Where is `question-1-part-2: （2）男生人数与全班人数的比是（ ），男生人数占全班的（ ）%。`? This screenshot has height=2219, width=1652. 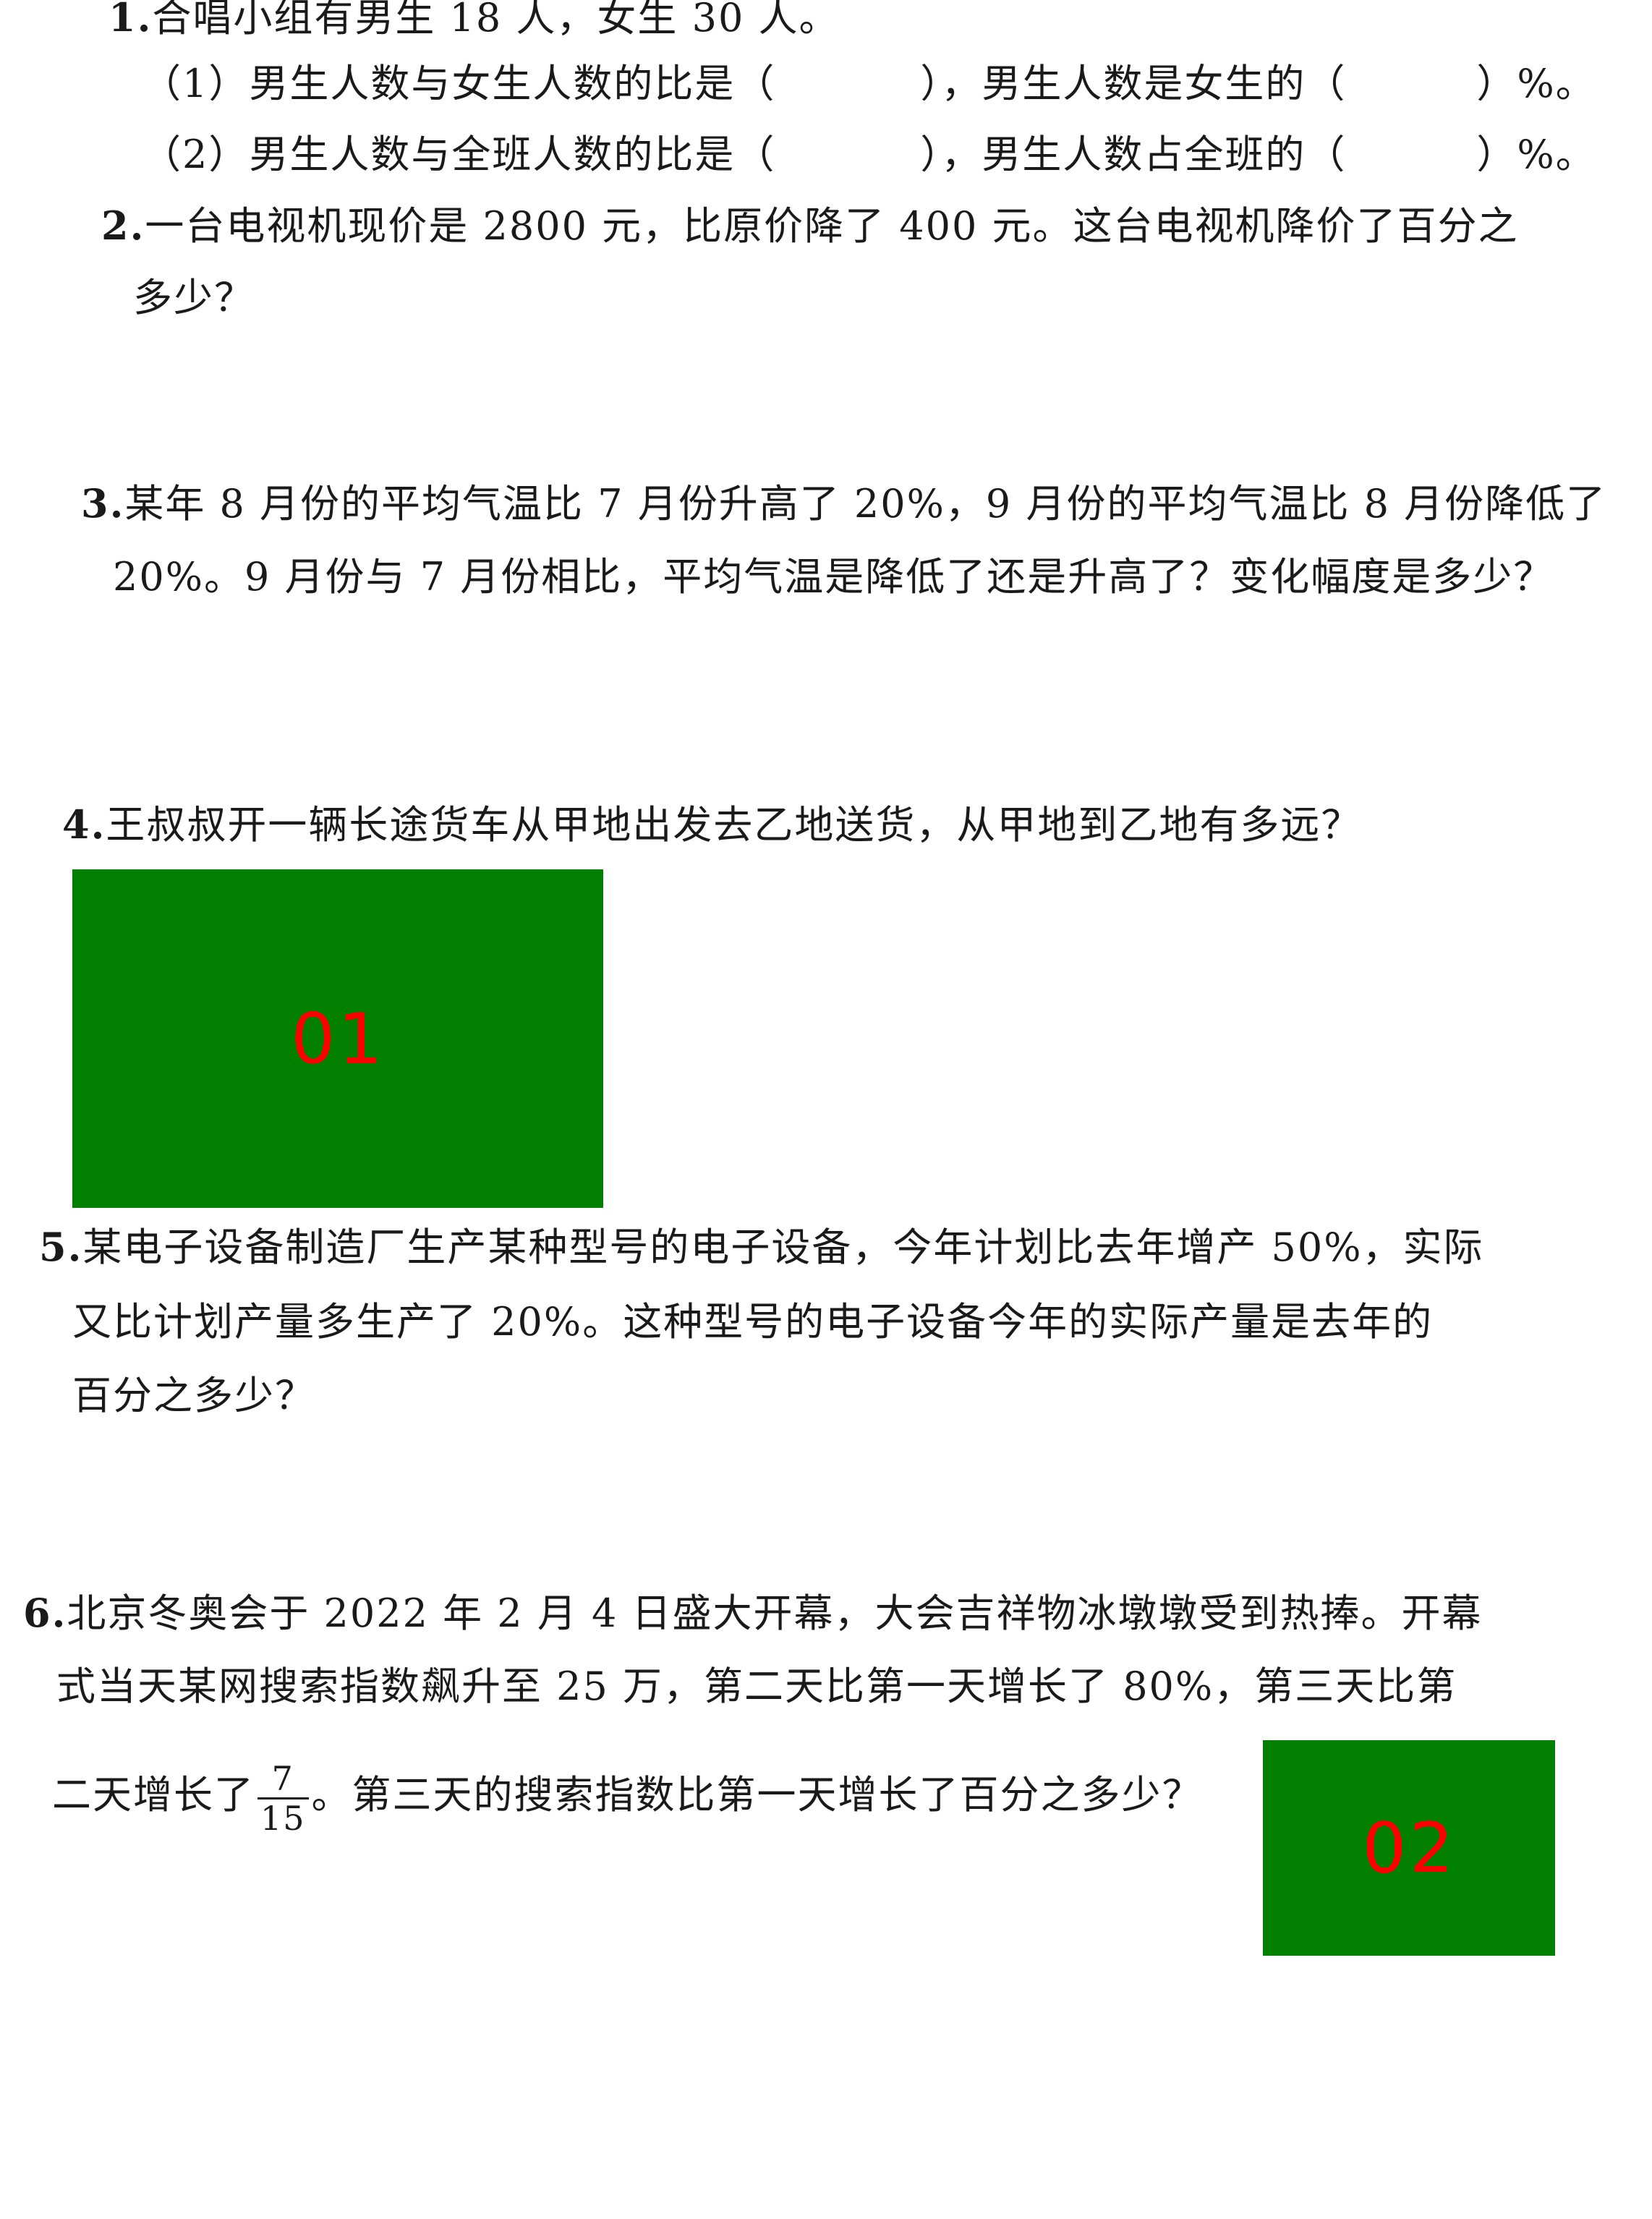
question-1-part-2: （2）男生人数与全班人数的比是（ ），男生人数占全班的（ ）%。 is located at coordinates (869, 155).